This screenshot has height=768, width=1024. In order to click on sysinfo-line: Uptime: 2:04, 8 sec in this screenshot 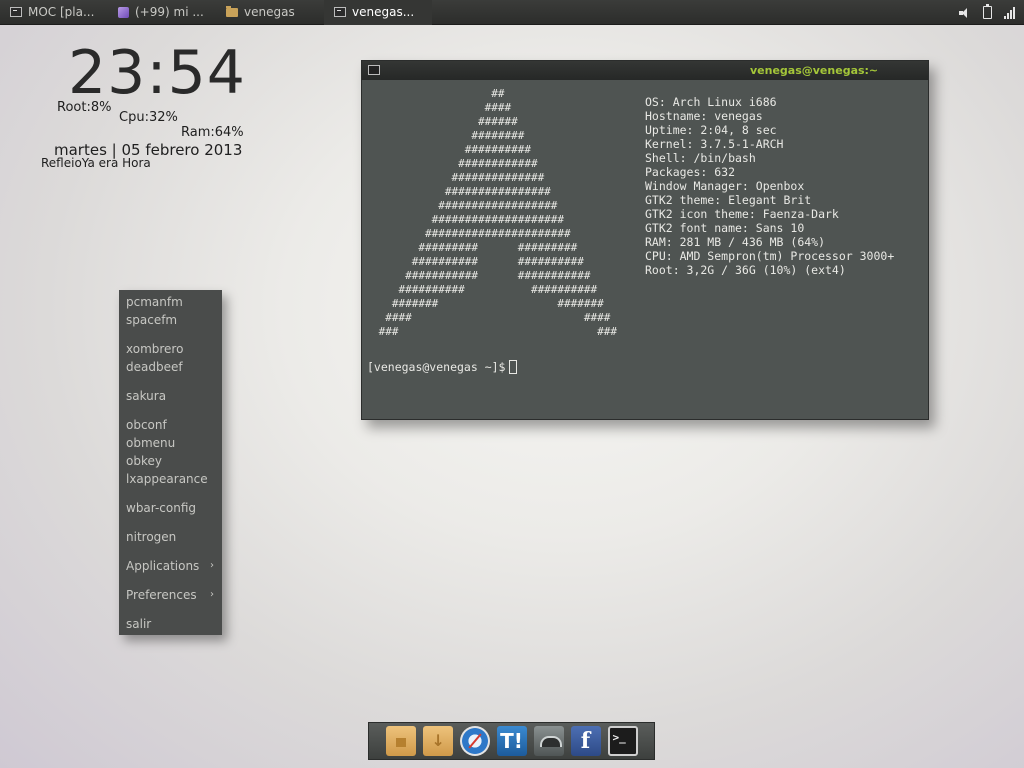, I will do `click(711, 130)`.